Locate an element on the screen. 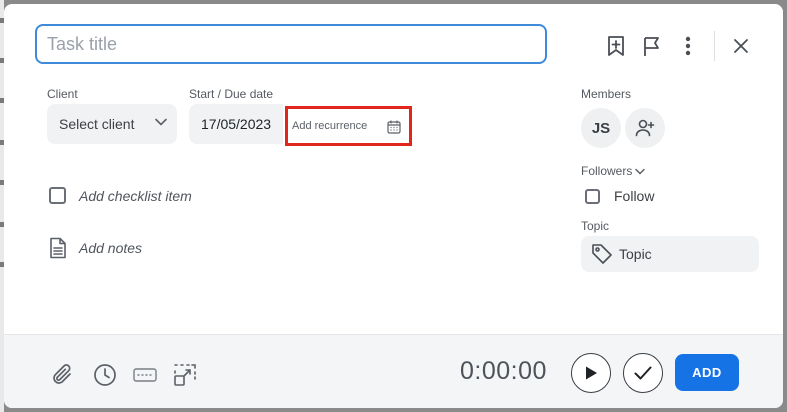  topic-field: Topic is located at coordinates (670, 254).